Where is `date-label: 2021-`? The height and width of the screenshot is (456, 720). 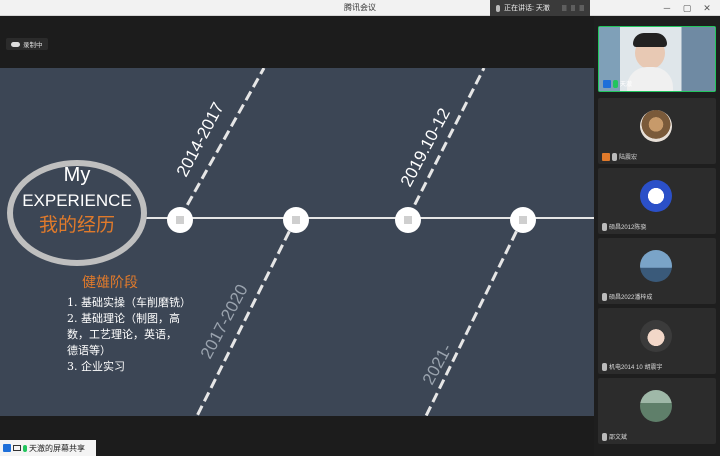 date-label: 2021- is located at coordinates (437, 364).